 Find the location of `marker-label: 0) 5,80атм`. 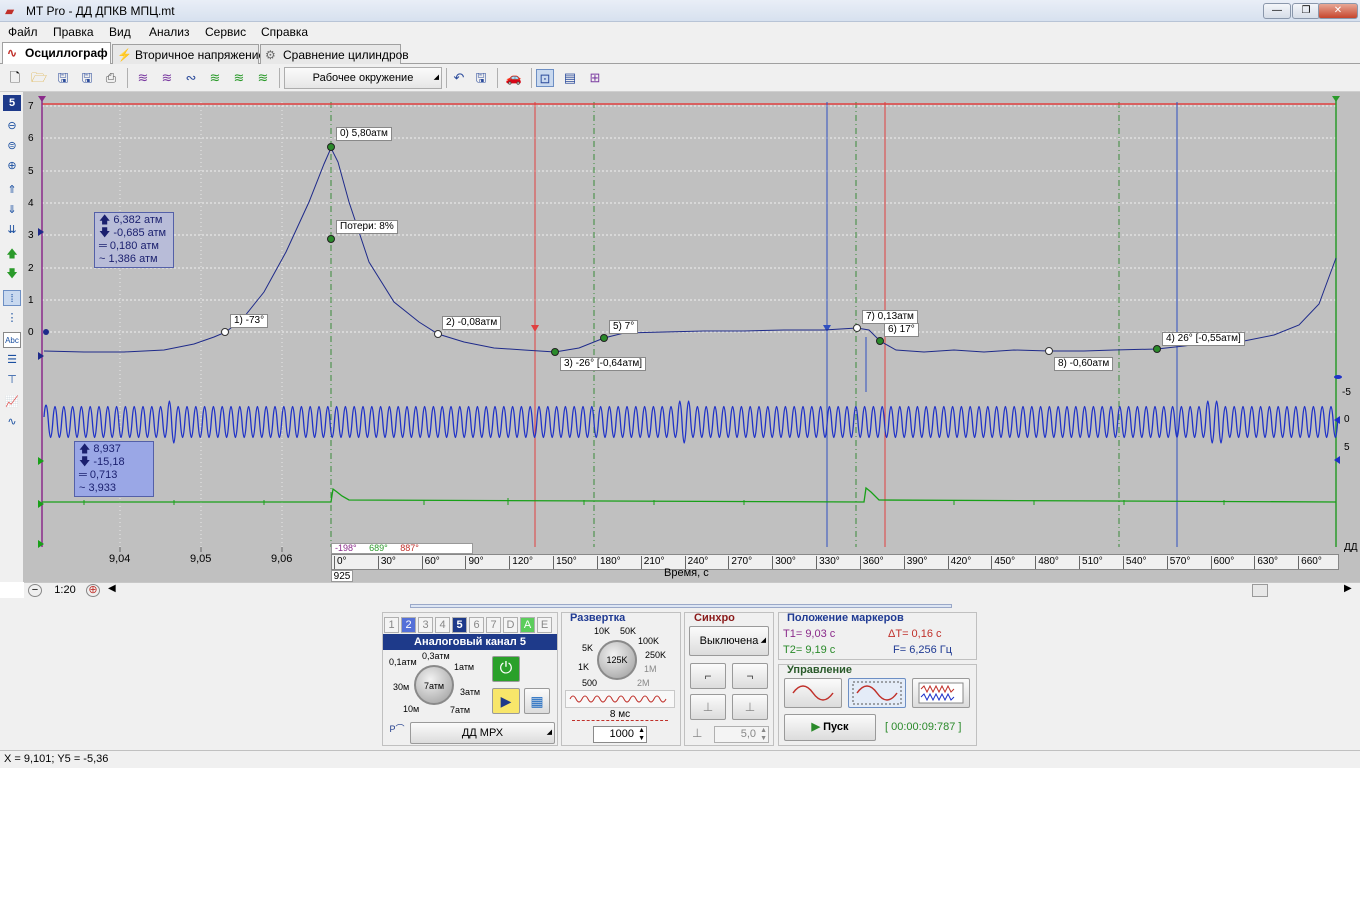

marker-label: 0) 5,80атм is located at coordinates (364, 134).